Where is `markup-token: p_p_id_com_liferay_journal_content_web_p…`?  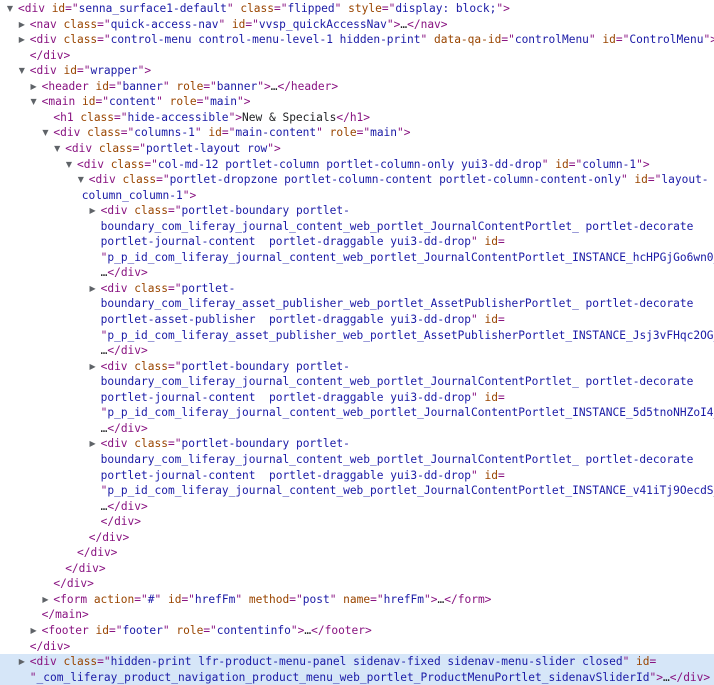 markup-token: p_p_id_com_liferay_journal_content_web_p… is located at coordinates (410, 491).